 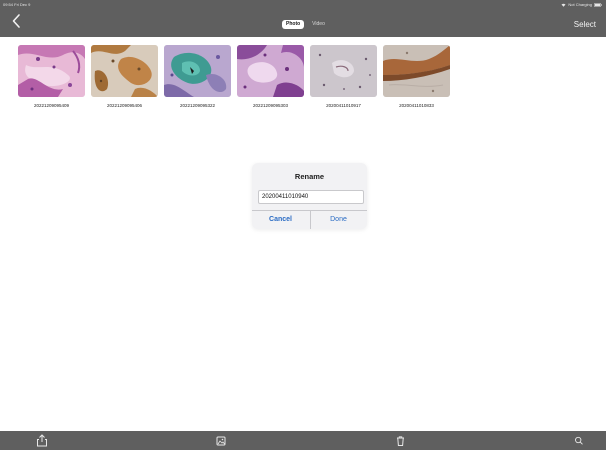 What do you see at coordinates (585, 24) in the screenshot?
I see `select-button: Select` at bounding box center [585, 24].